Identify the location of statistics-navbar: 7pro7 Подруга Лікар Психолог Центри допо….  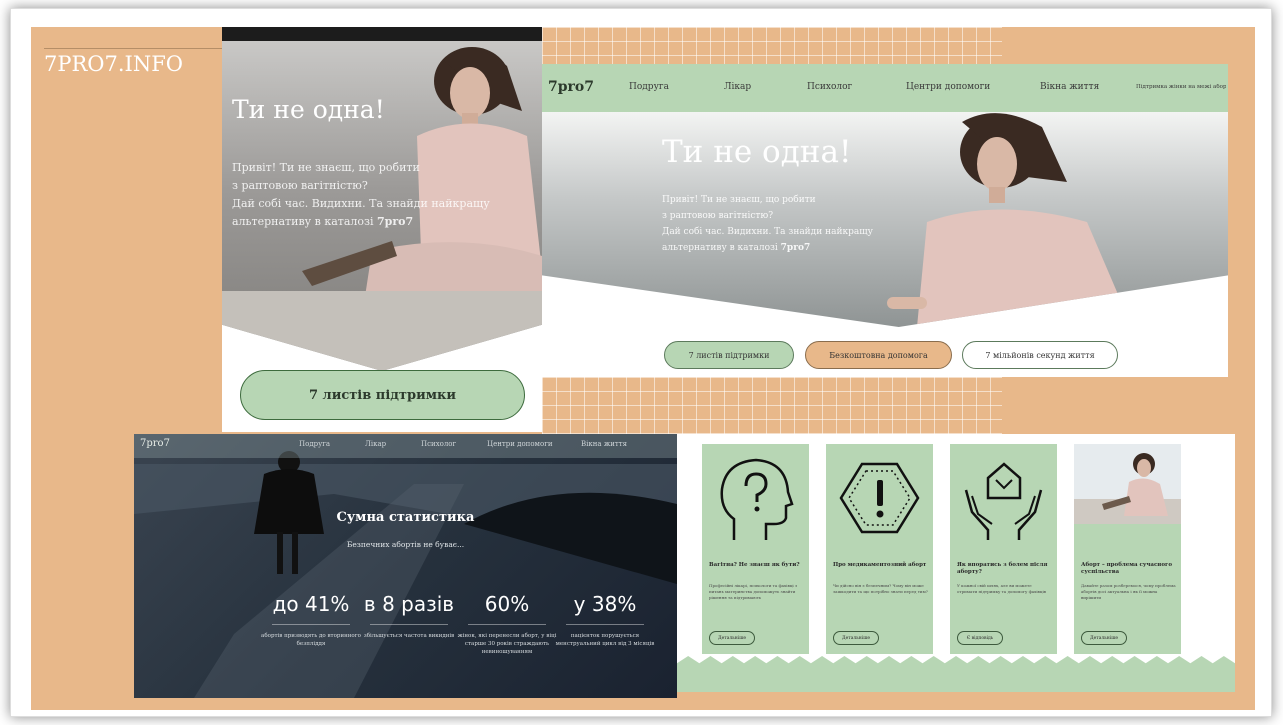
(405, 446).